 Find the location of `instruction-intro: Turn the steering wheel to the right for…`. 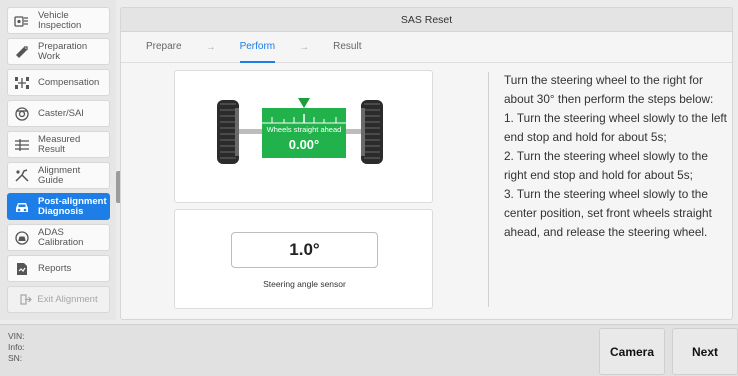

instruction-intro: Turn the steering wheel to the right for… is located at coordinates (609, 89).